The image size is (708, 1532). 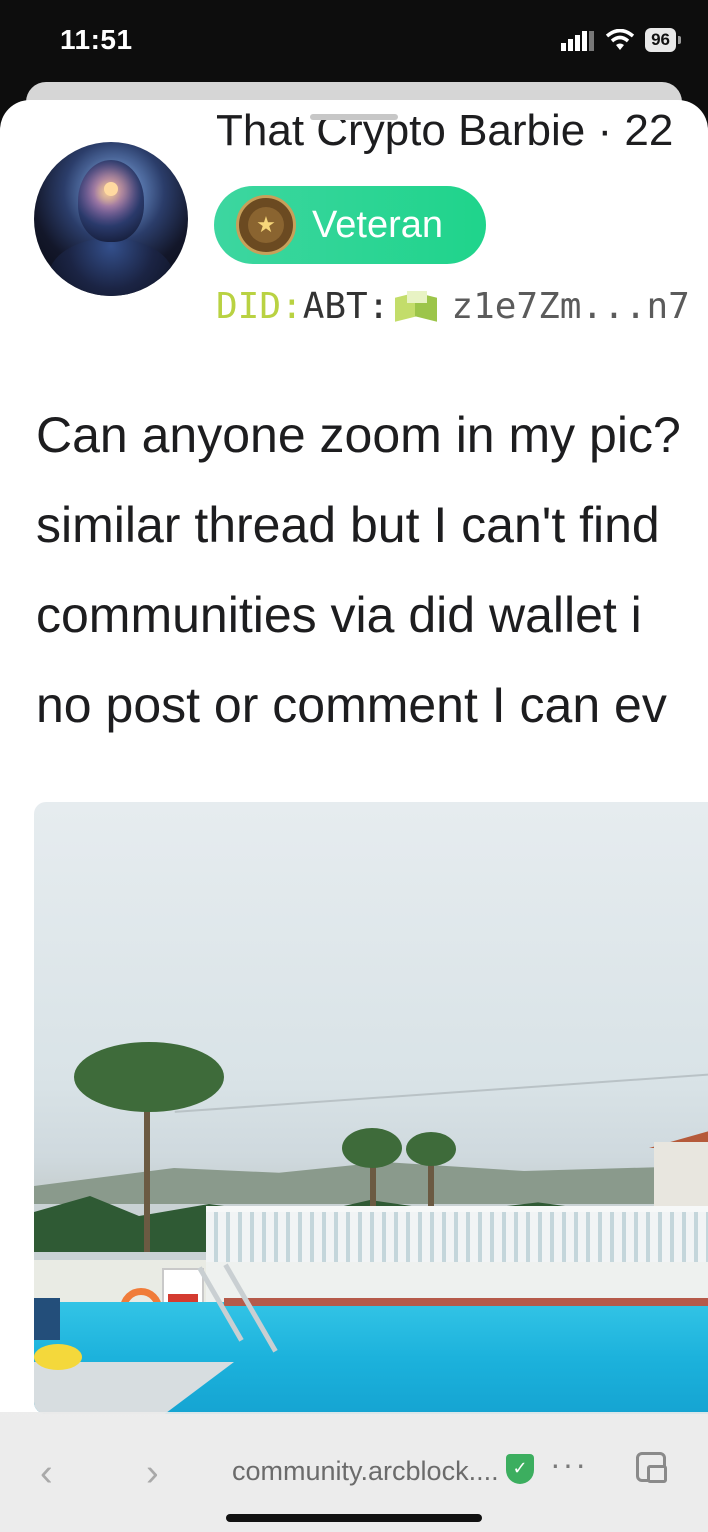 What do you see at coordinates (358, 435) in the screenshot?
I see `post-body-line: Can anyone zoom in my pic?` at bounding box center [358, 435].